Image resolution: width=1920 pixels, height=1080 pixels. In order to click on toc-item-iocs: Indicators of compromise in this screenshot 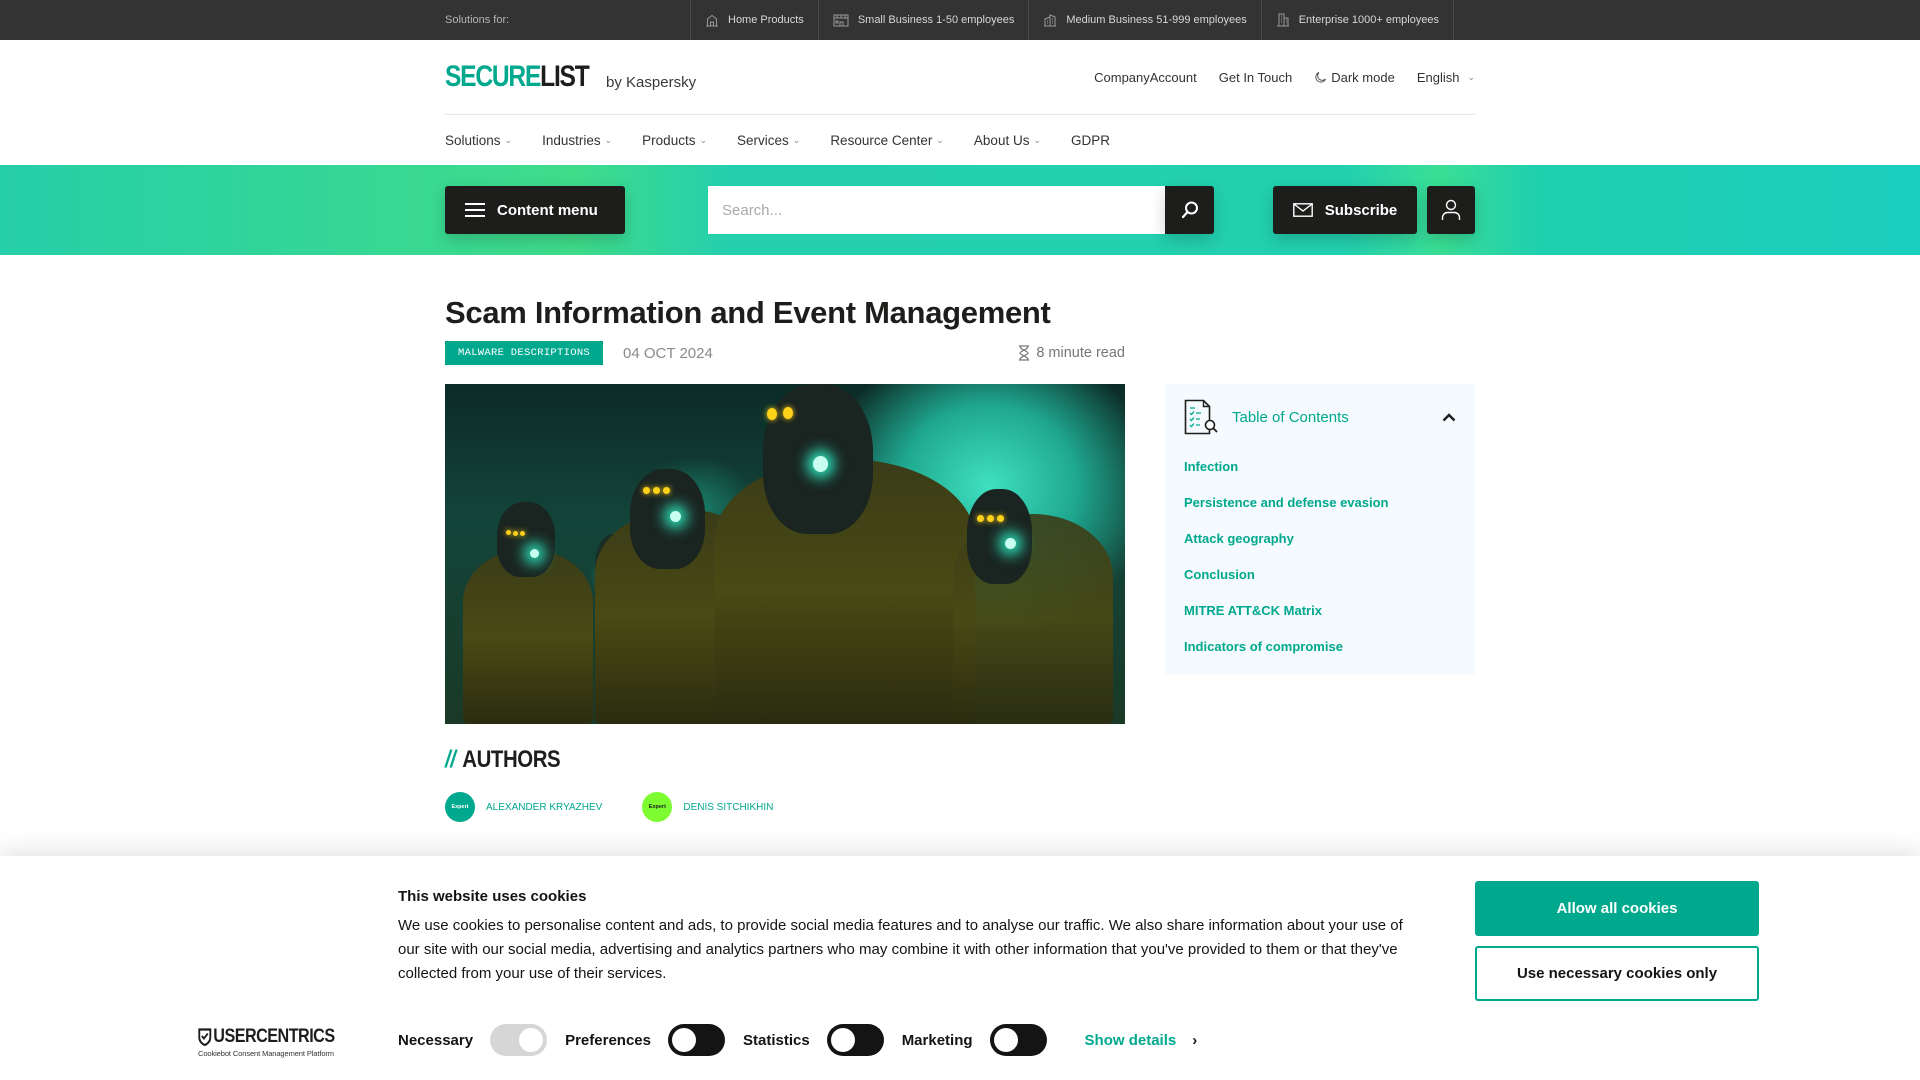, I will do `click(1320, 646)`.